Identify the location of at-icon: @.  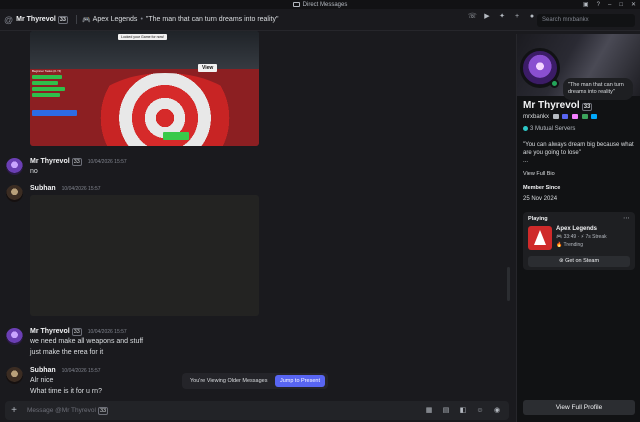
(9, 19).